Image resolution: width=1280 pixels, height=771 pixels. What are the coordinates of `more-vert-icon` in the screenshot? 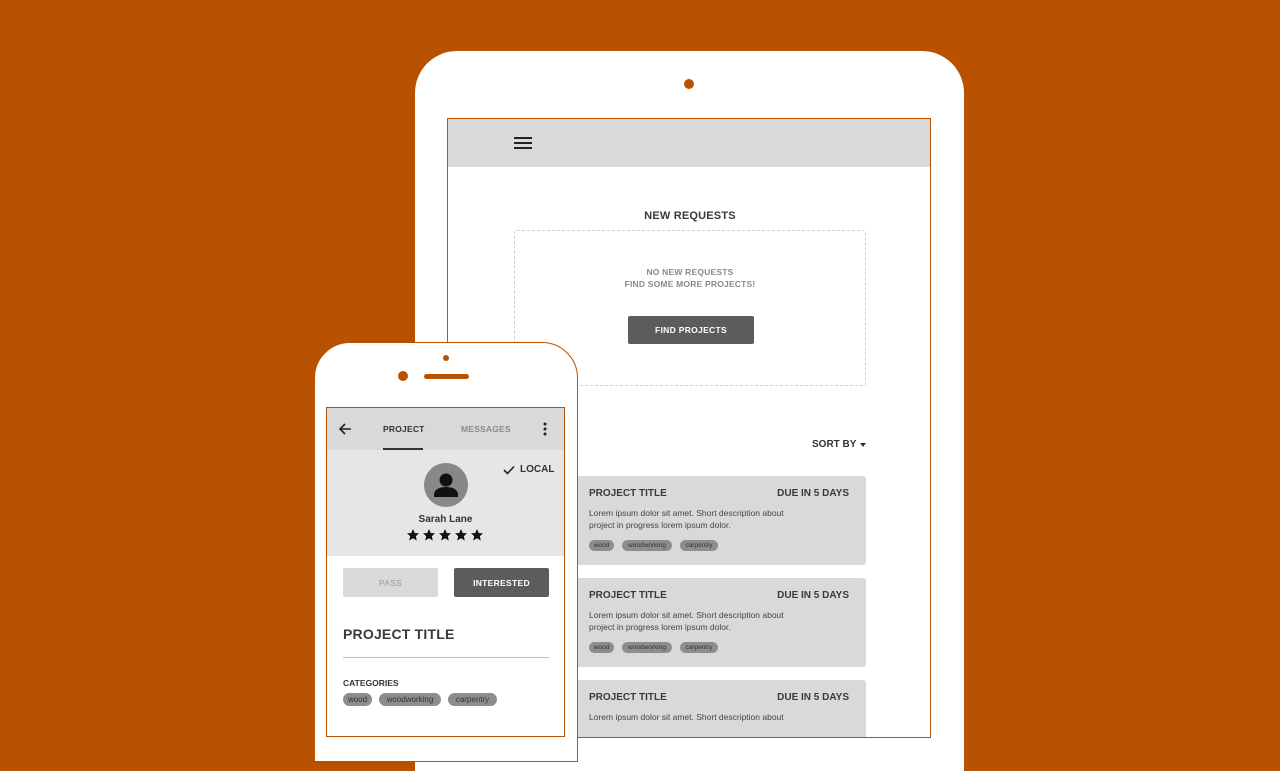 It's located at (545, 429).